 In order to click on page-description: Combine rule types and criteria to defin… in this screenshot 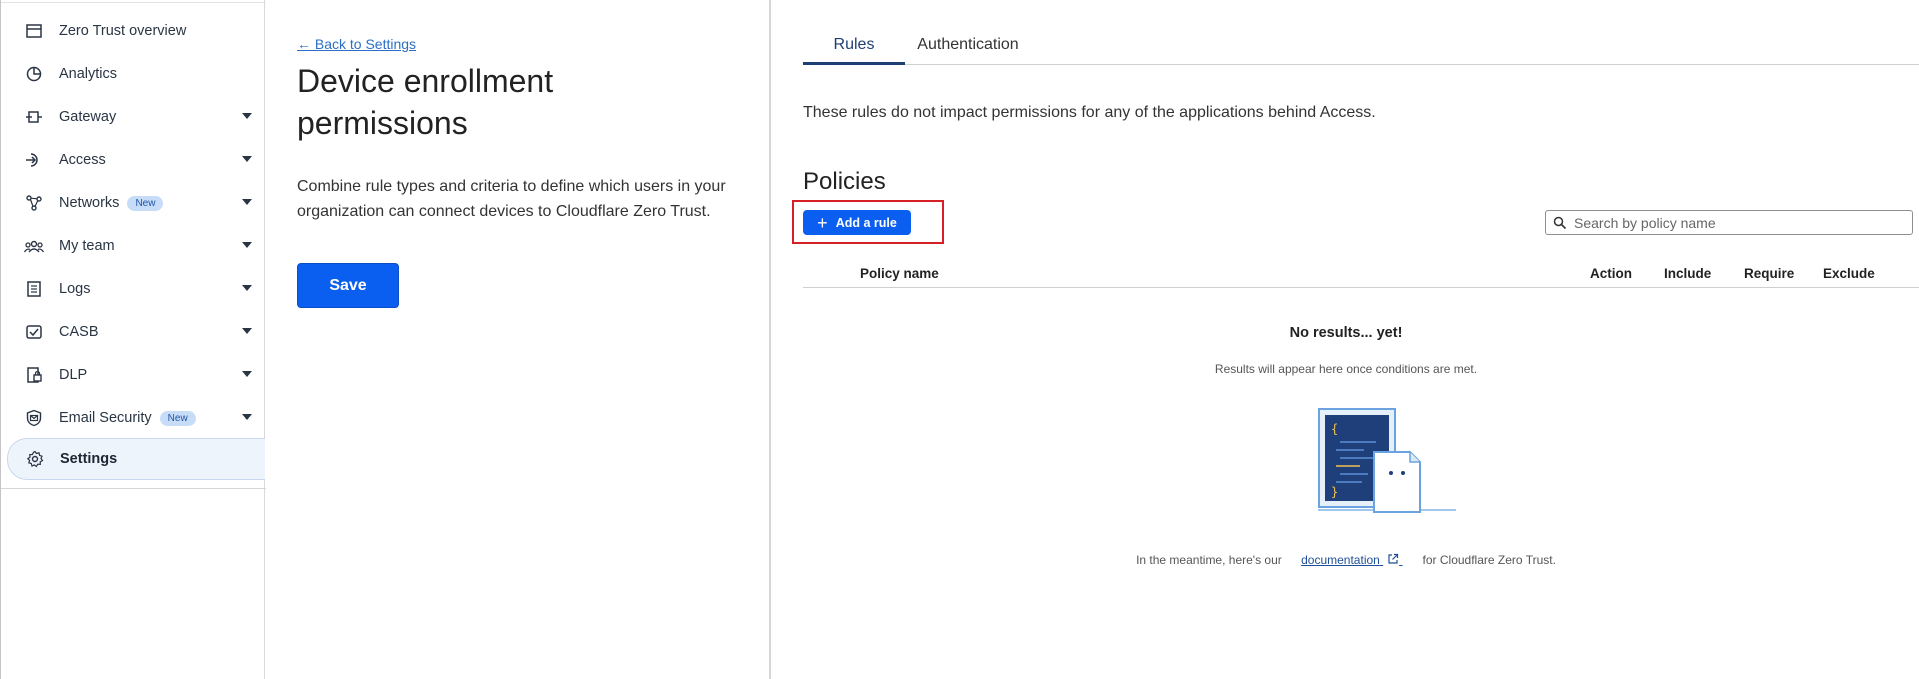, I will do `click(511, 199)`.